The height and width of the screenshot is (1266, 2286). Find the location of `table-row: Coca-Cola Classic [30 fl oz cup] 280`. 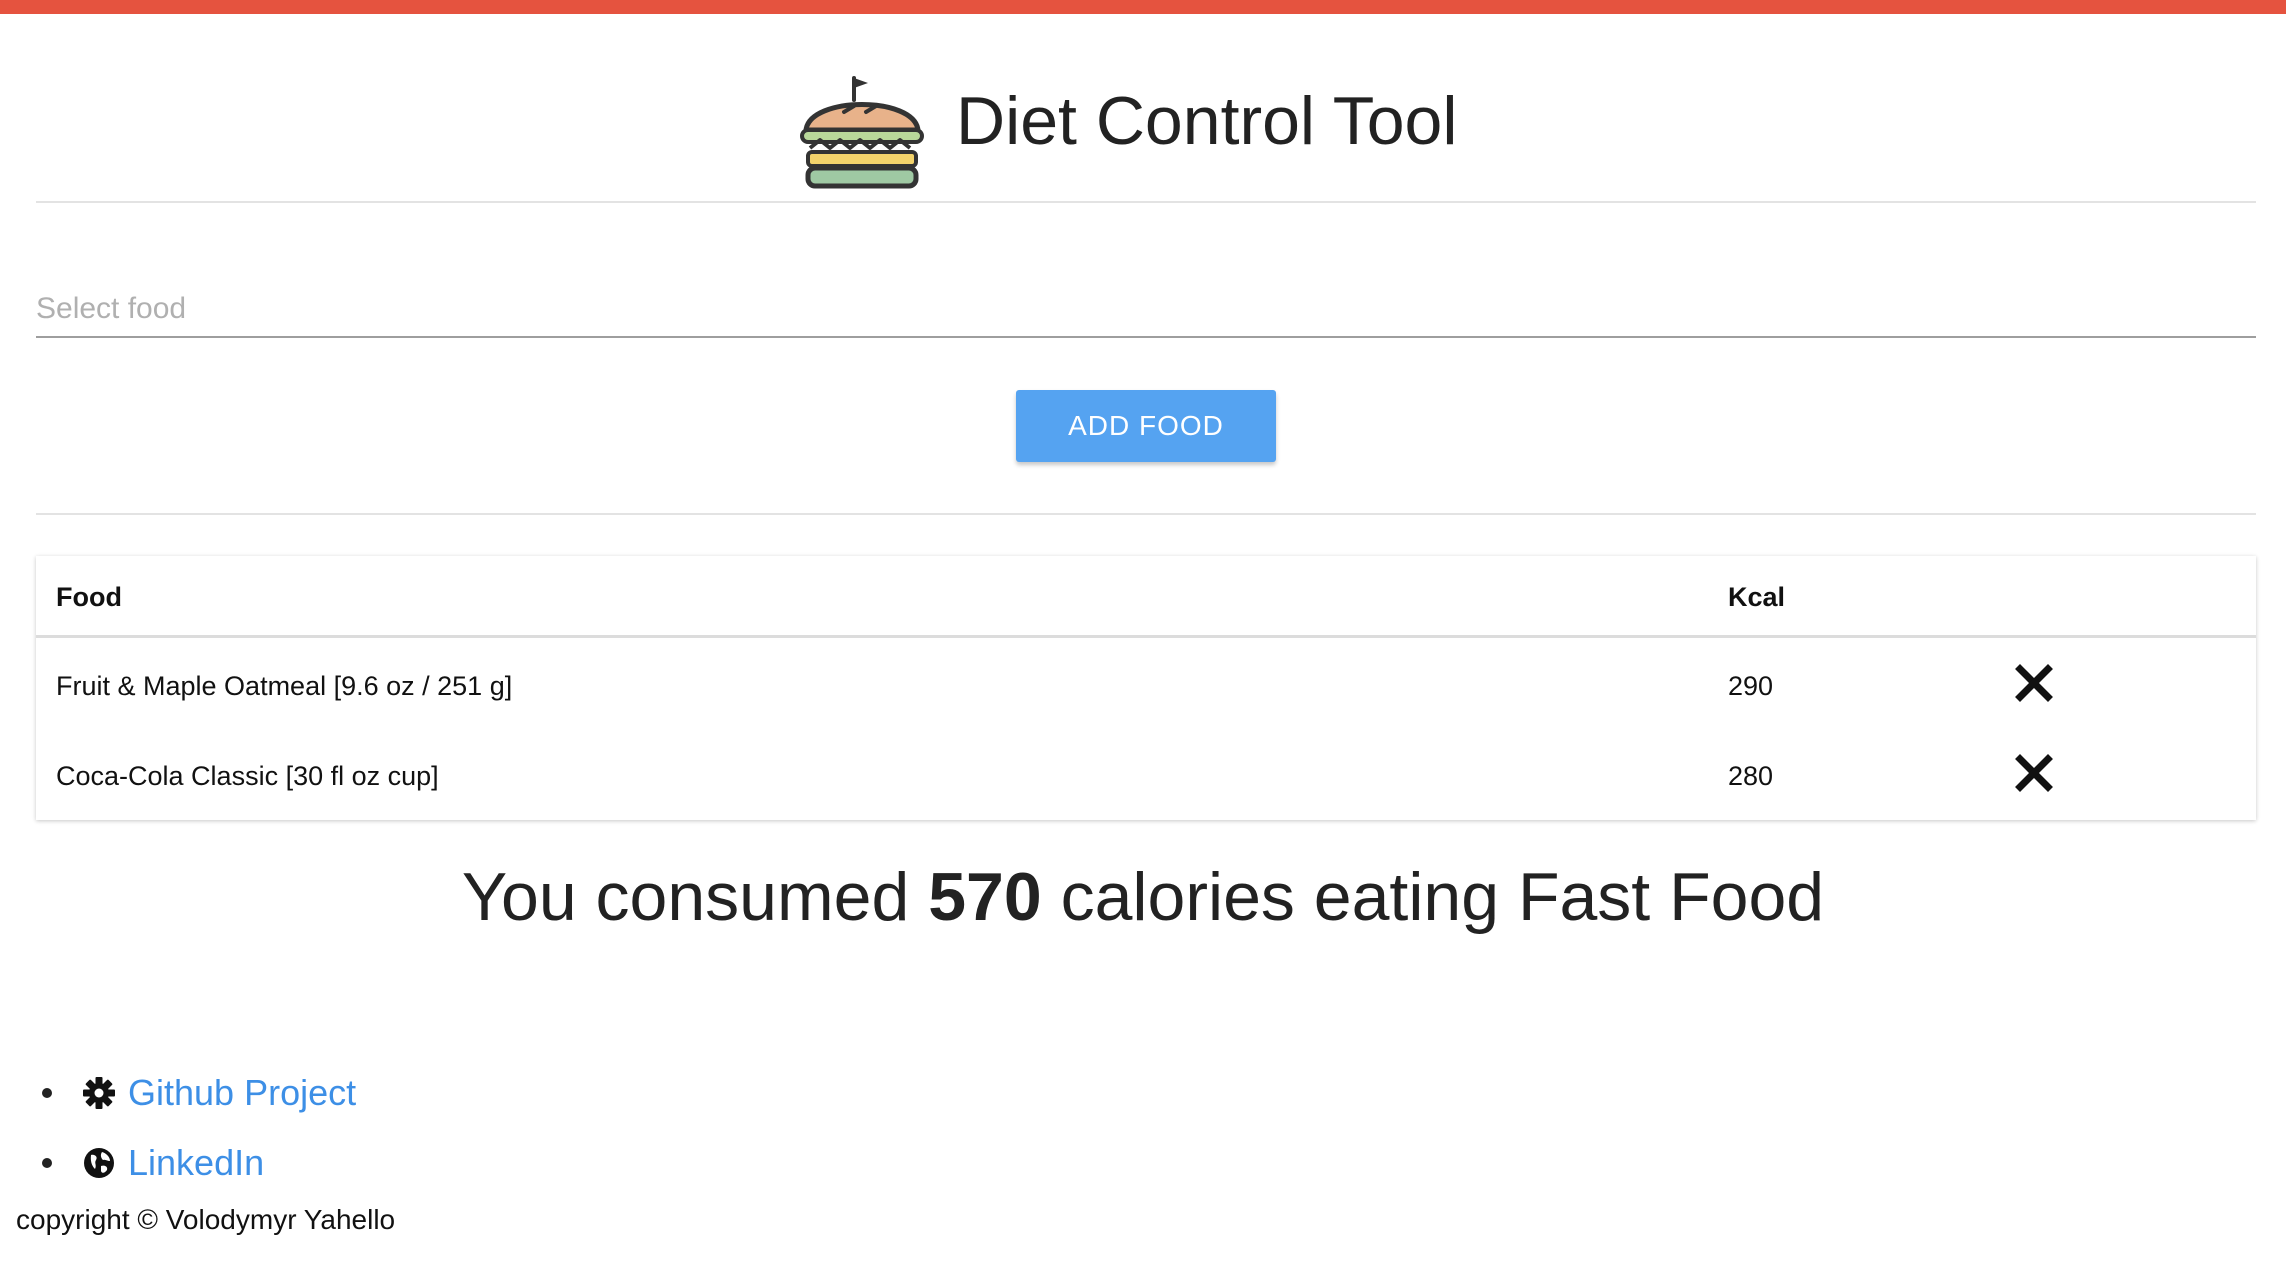

table-row: Coca-Cola Classic [30 fl oz cup] 280 is located at coordinates (1146, 776).